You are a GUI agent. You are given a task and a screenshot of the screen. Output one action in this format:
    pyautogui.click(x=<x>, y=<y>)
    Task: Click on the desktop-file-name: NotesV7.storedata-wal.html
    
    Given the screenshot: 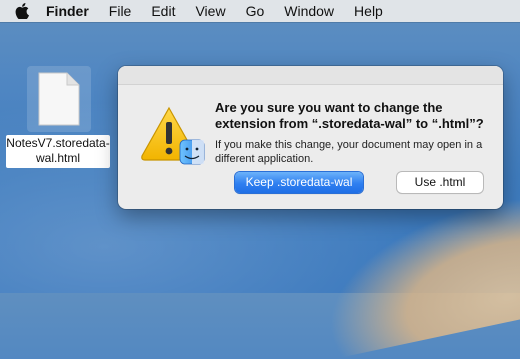 What is the action you would take?
    pyautogui.click(x=58, y=151)
    